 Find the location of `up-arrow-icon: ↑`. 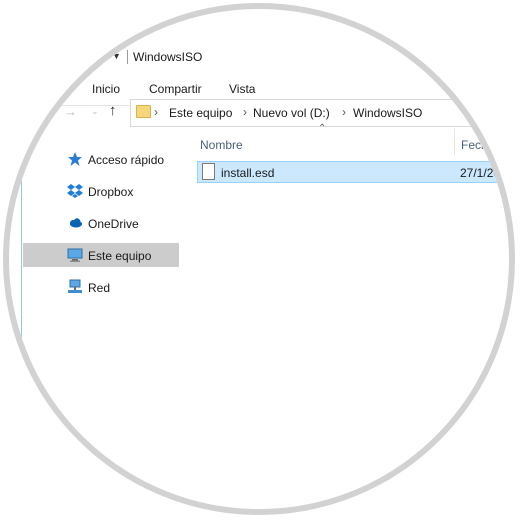

up-arrow-icon: ↑ is located at coordinates (113, 110).